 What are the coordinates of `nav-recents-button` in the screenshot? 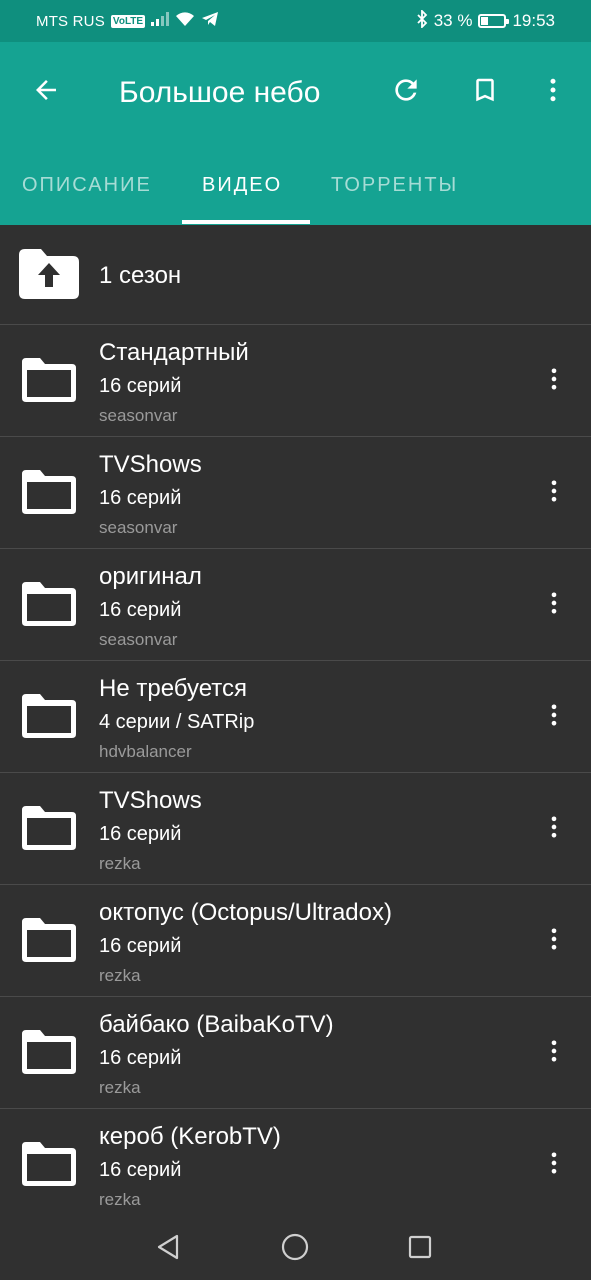 It's located at (420, 1247).